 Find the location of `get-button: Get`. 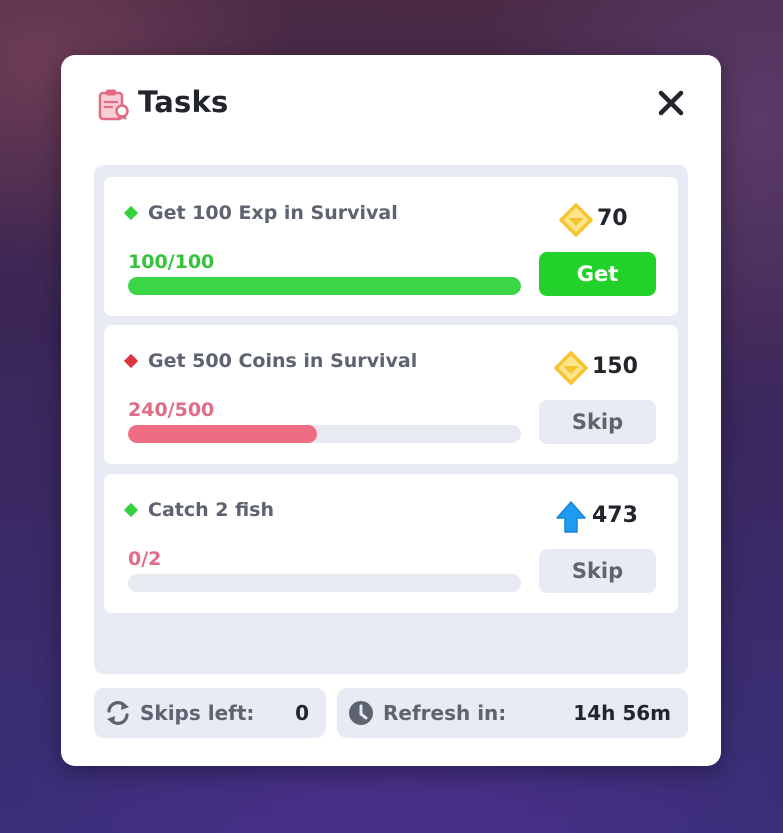

get-button: Get is located at coordinates (597, 274).